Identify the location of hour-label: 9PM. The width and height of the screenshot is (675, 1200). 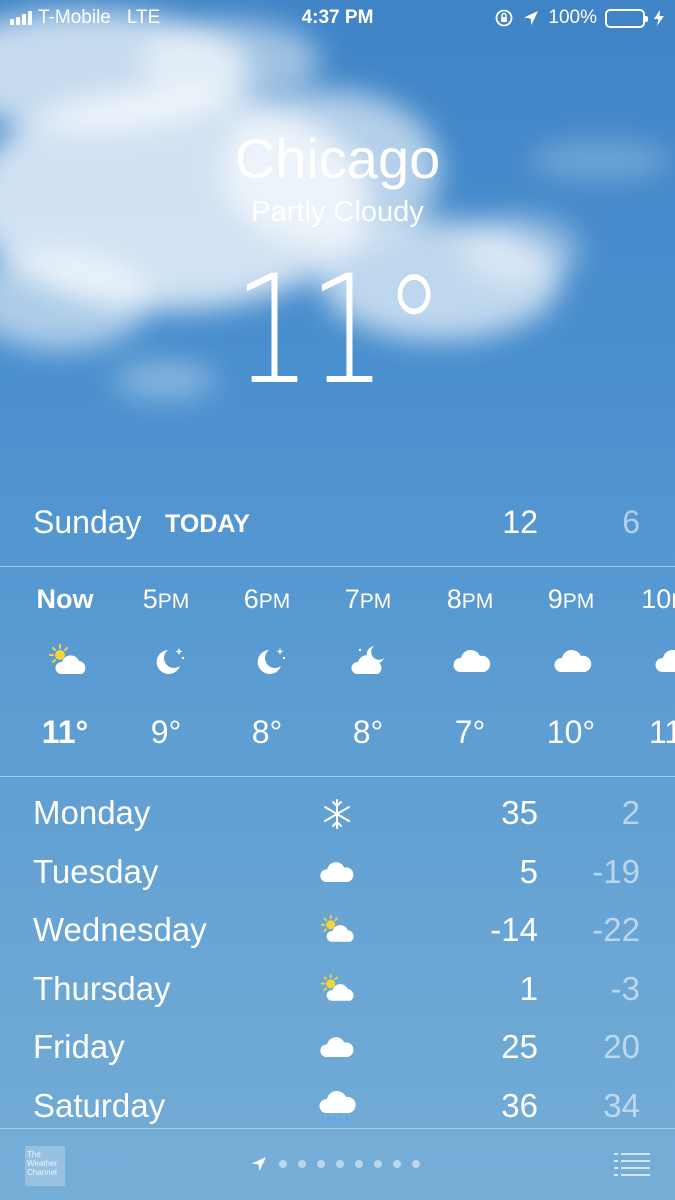
(571, 599).